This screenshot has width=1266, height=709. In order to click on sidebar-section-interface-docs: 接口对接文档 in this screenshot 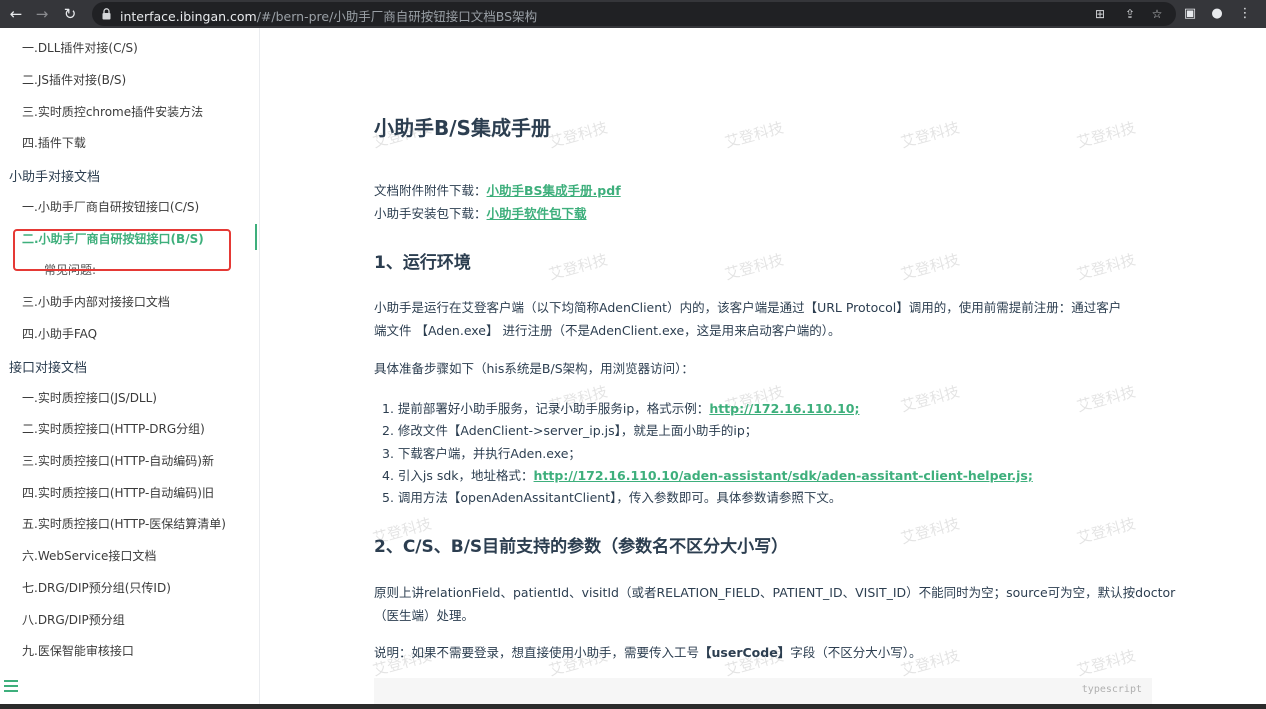, I will do `click(48, 366)`.